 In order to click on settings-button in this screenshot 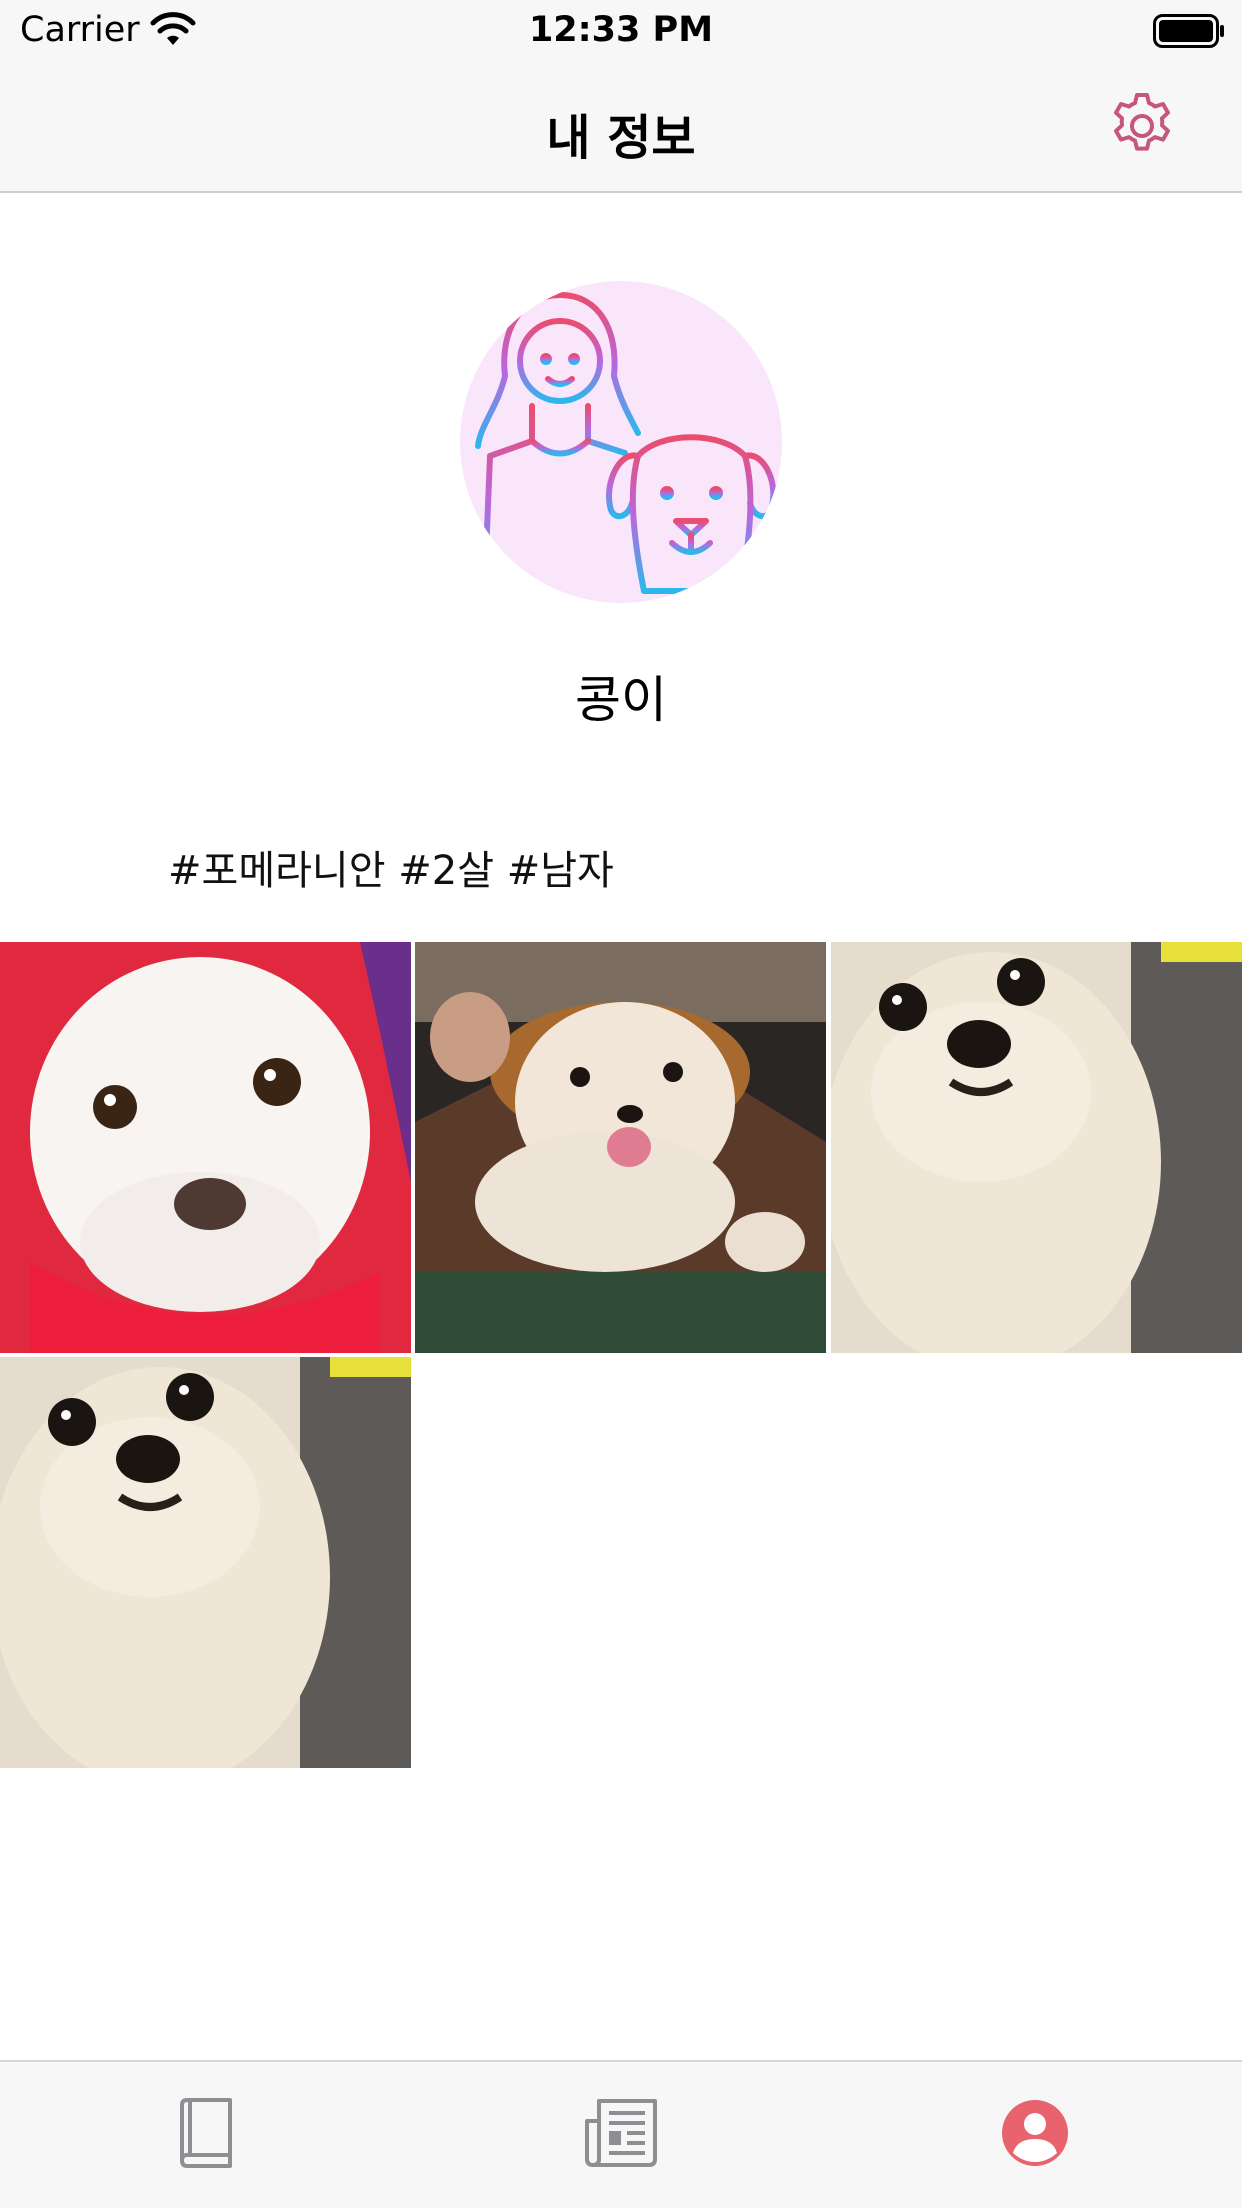, I will do `click(1142, 126)`.